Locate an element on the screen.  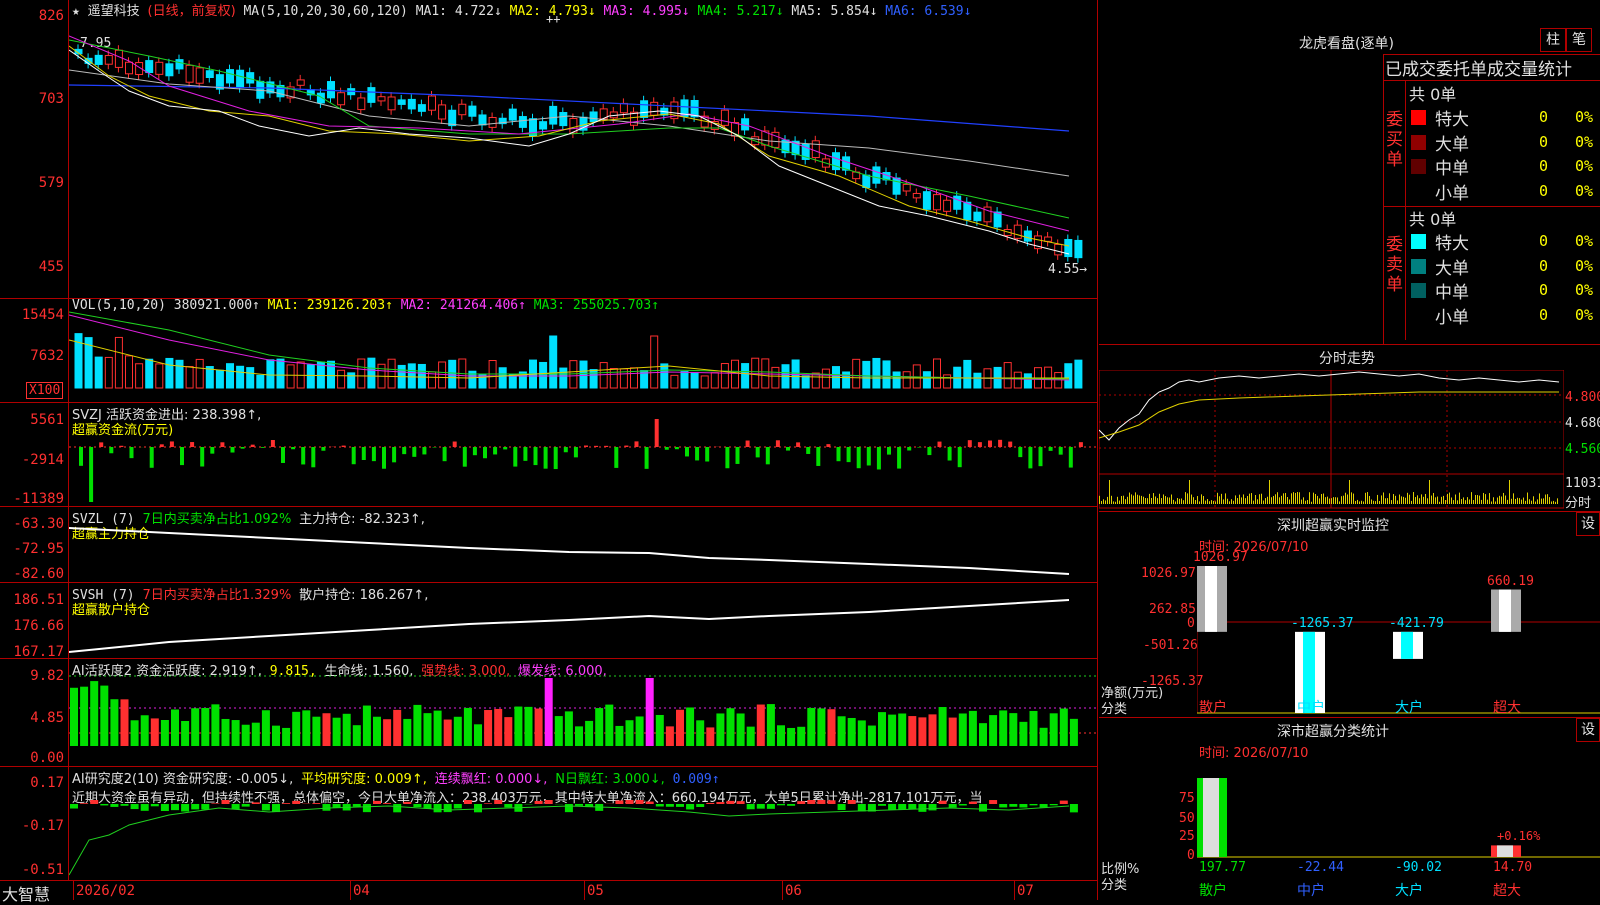
monitor-bar-highlight is located at coordinates (1505, 611).